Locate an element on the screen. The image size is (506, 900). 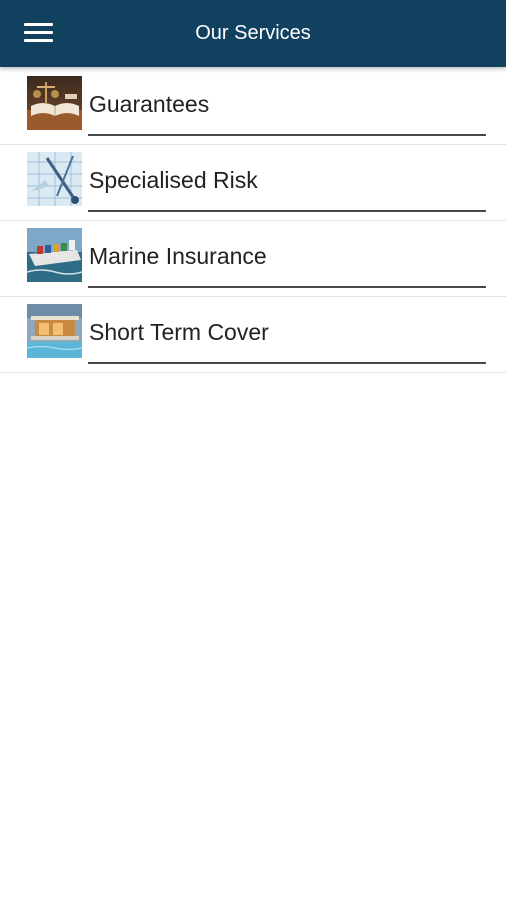
service-item-specialised-risk: Specialised Risk is located at coordinates (253, 183).